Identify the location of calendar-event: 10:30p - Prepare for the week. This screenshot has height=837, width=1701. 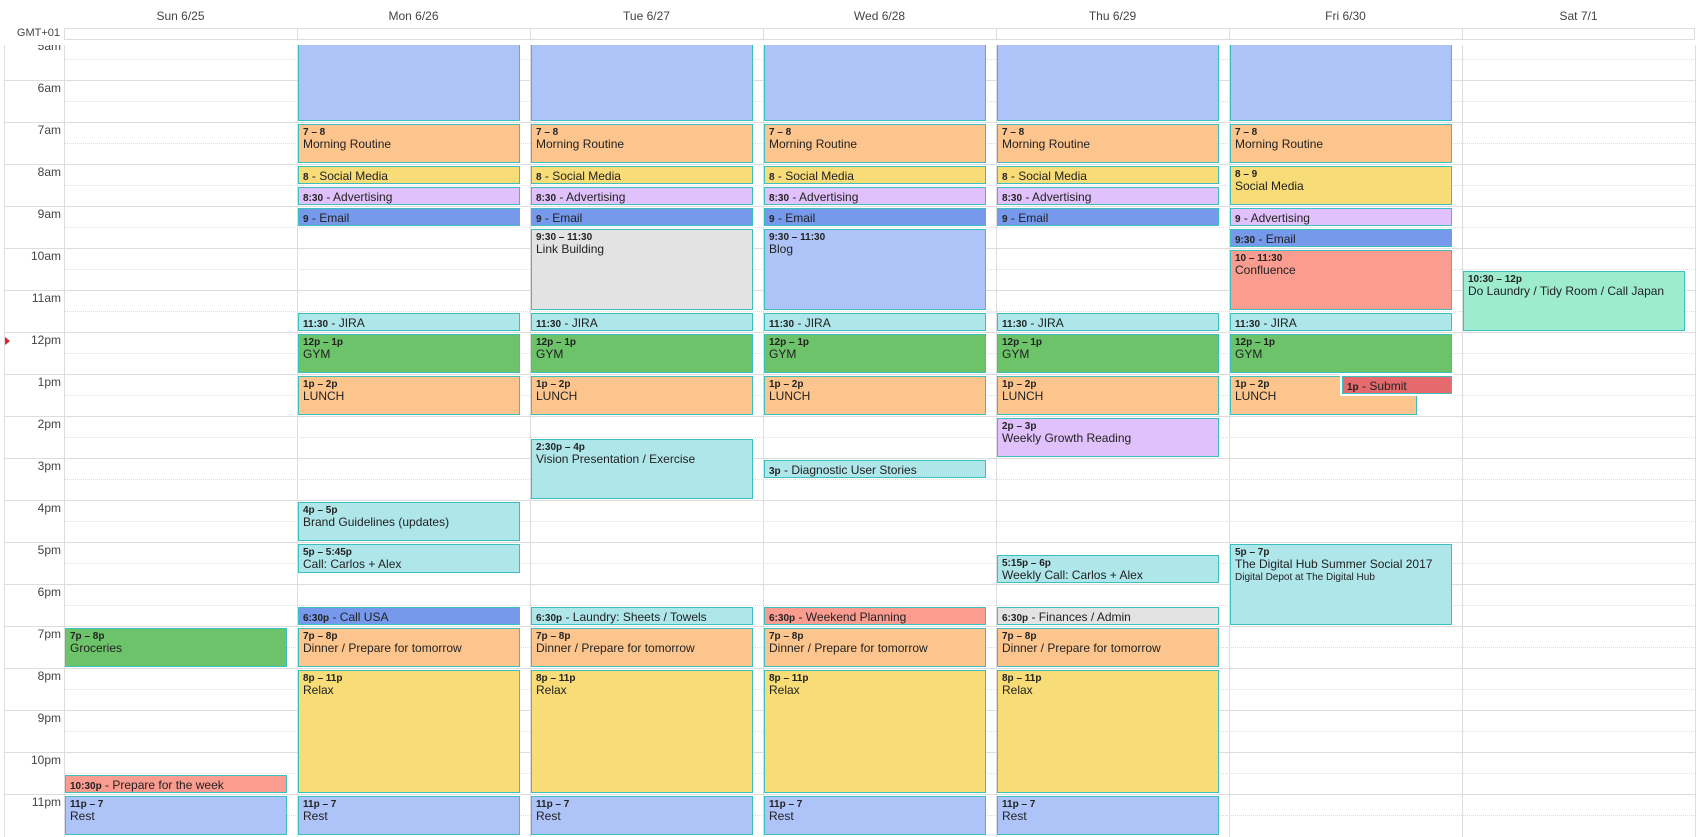
(176, 784).